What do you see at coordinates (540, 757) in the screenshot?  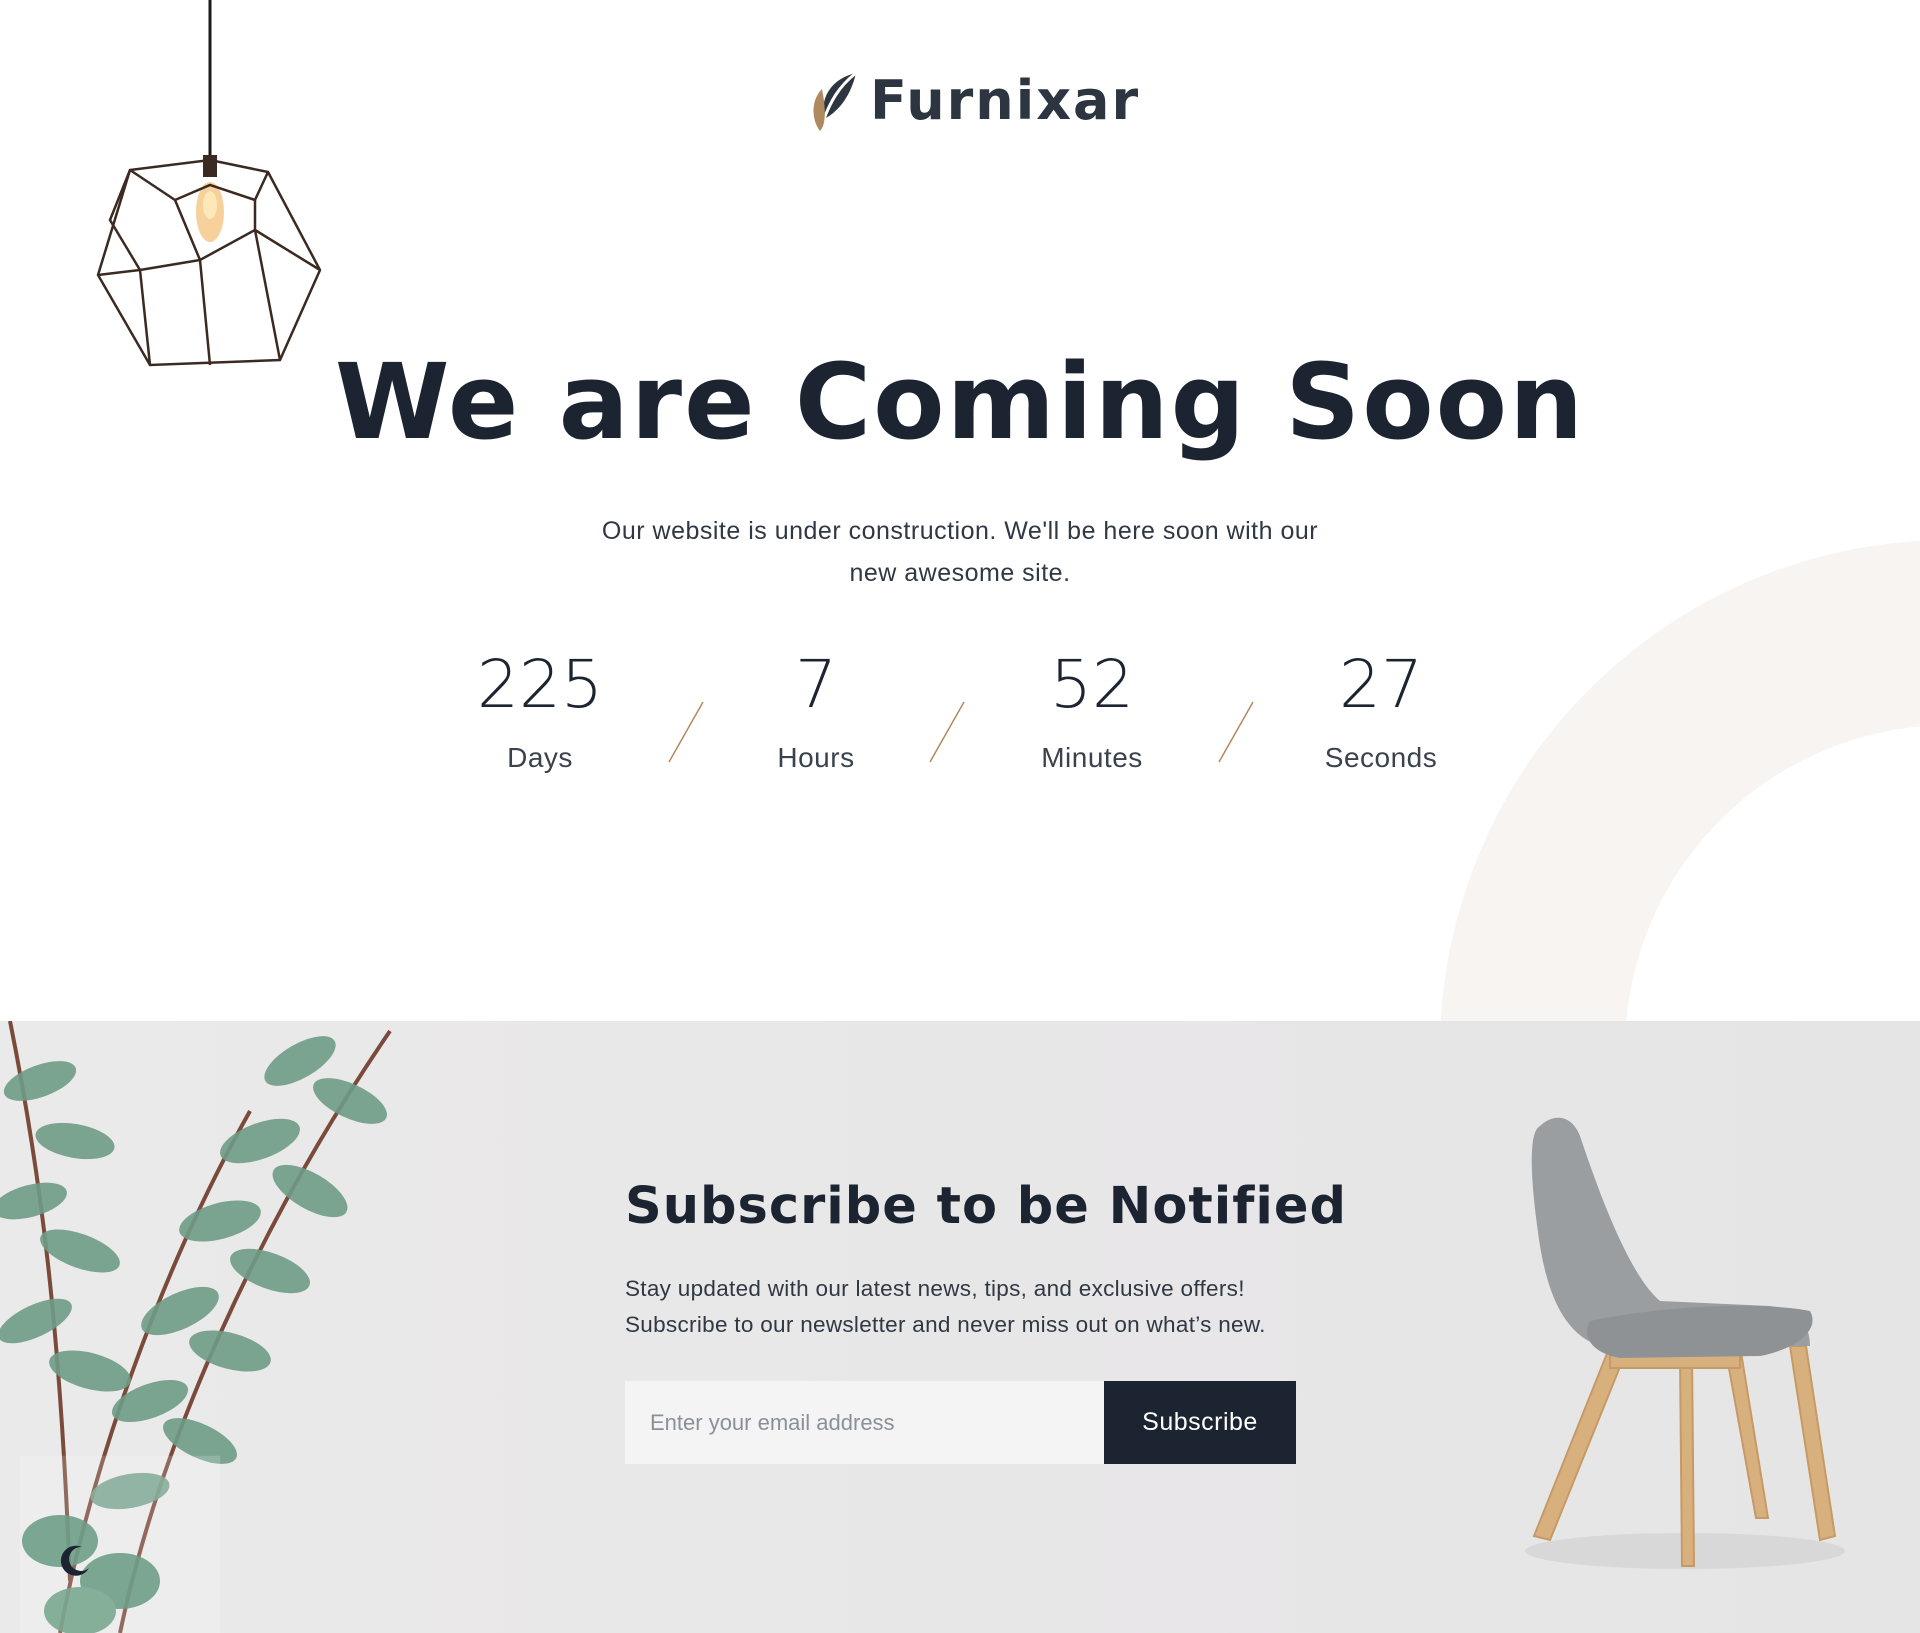 I see `countdown-days-label: Days` at bounding box center [540, 757].